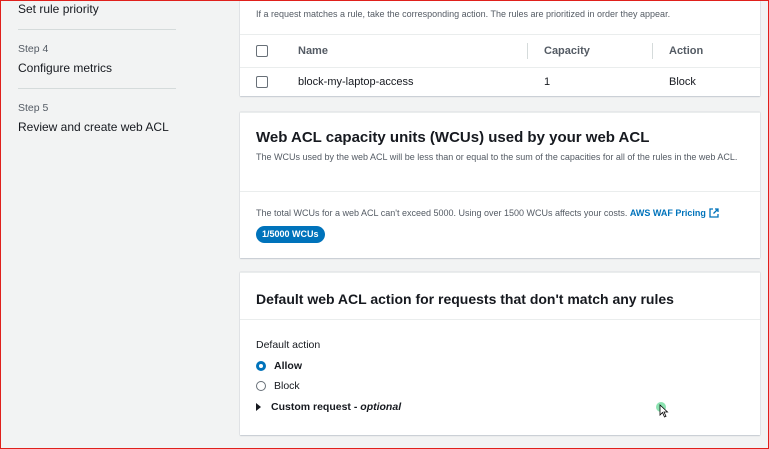  Describe the element at coordinates (93, 118) in the screenshot. I see `step-review-and-create: Step 5 Review and create web ACL` at that location.